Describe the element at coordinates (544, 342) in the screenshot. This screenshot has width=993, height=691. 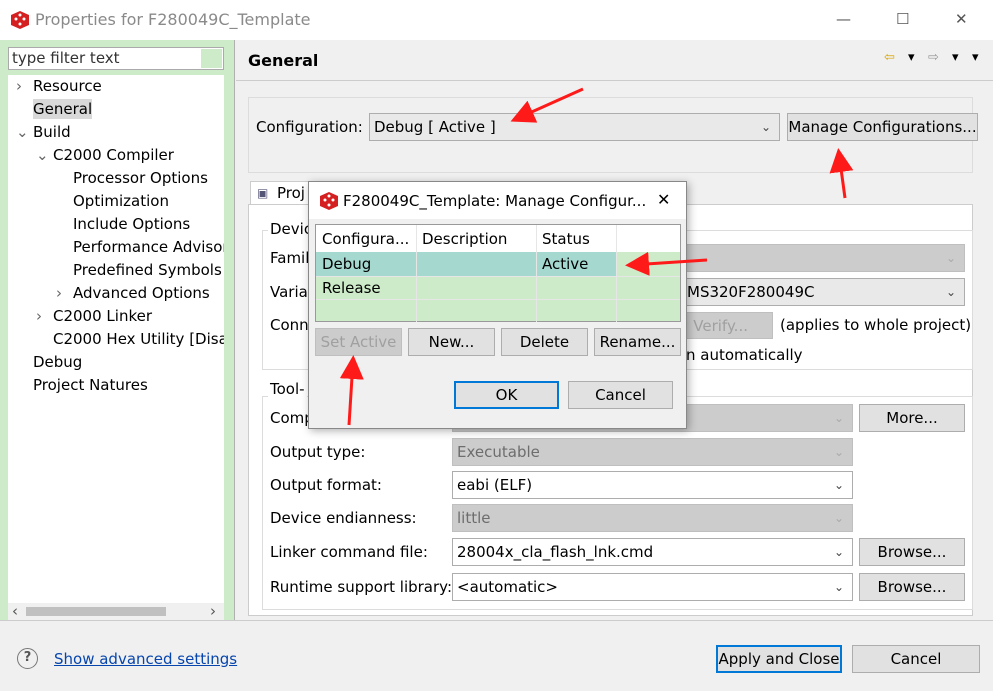
I see `delete-button: Delete` at that location.